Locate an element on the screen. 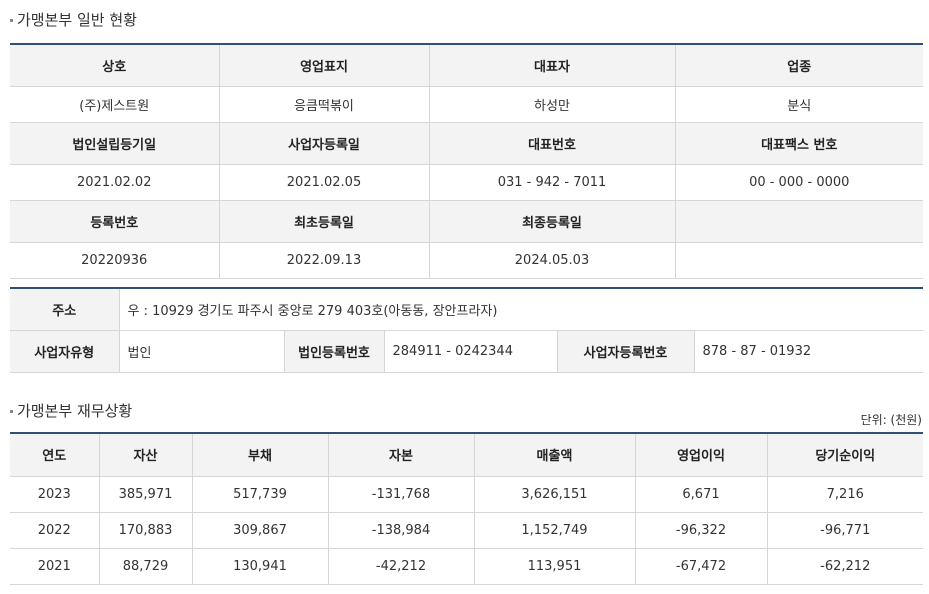 This screenshot has height=594, width=929. cell-assets: 170,883 is located at coordinates (146, 530).